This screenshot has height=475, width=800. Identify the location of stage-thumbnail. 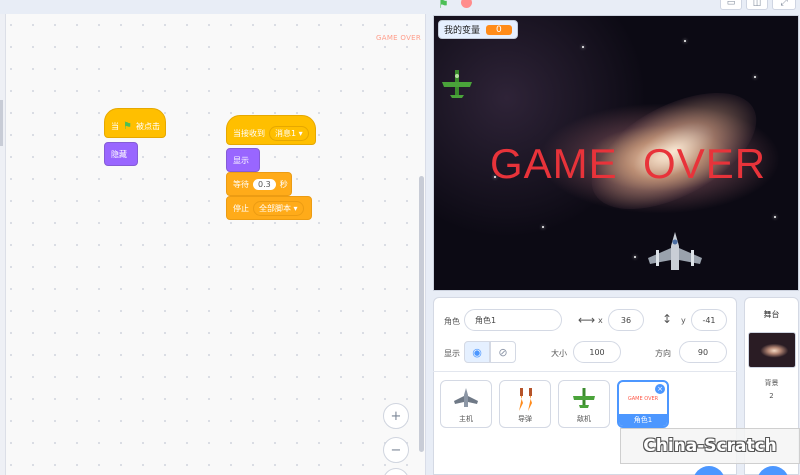
(772, 350).